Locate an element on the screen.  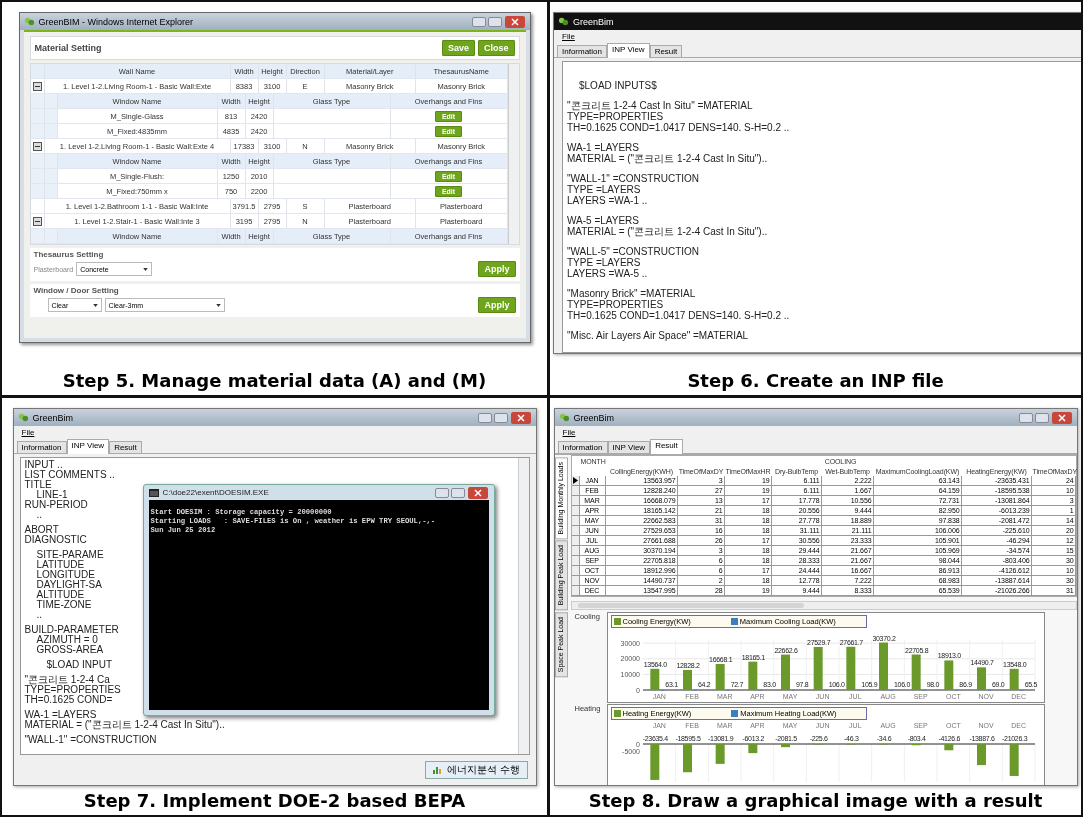
window-title: GreenBim is located at coordinates (593, 417).